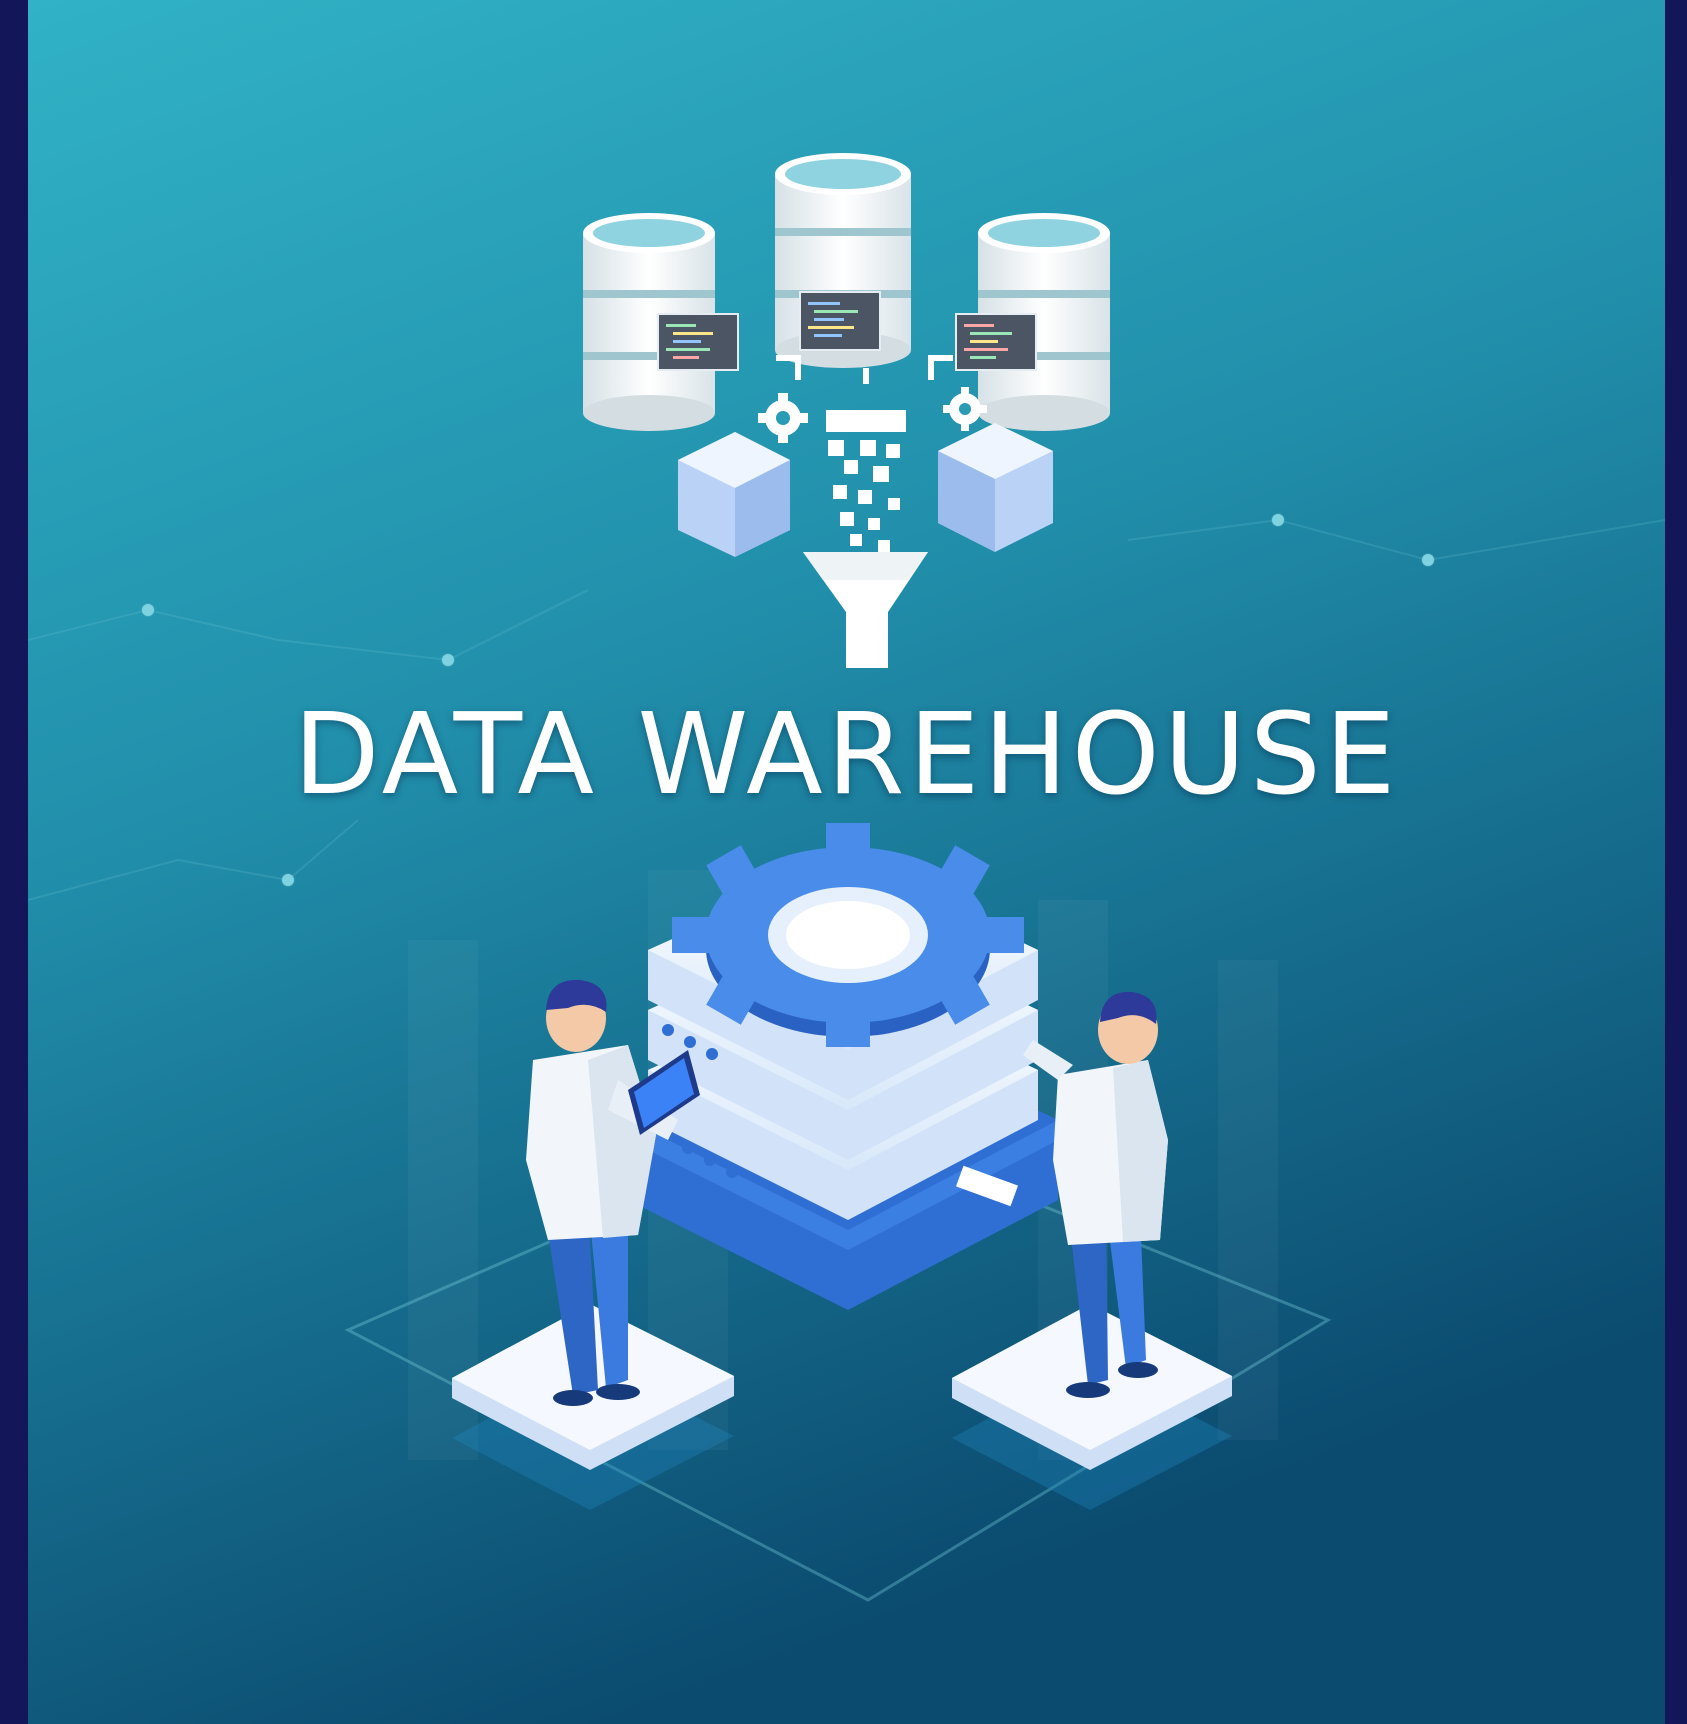  Describe the element at coordinates (848, 935) in the screenshot. I see `gear-icon` at that location.